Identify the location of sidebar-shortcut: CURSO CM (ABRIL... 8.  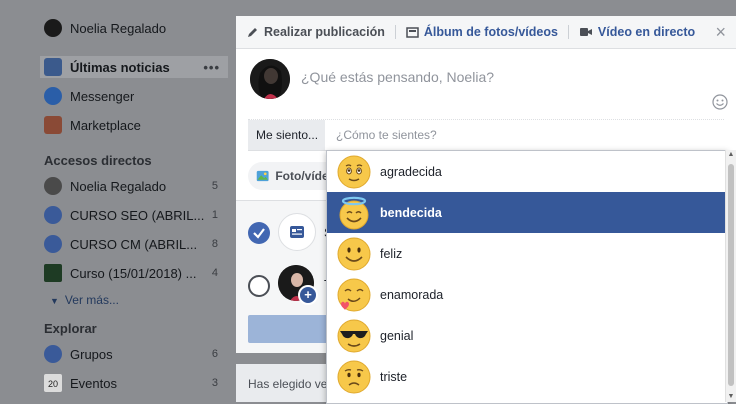
(134, 244).